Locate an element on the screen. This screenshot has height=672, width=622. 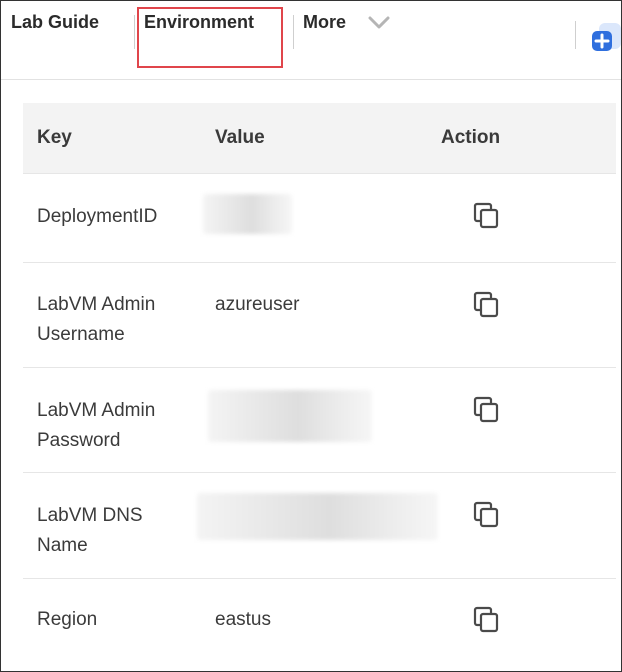
row-value: azureuser is located at coordinates (257, 304).